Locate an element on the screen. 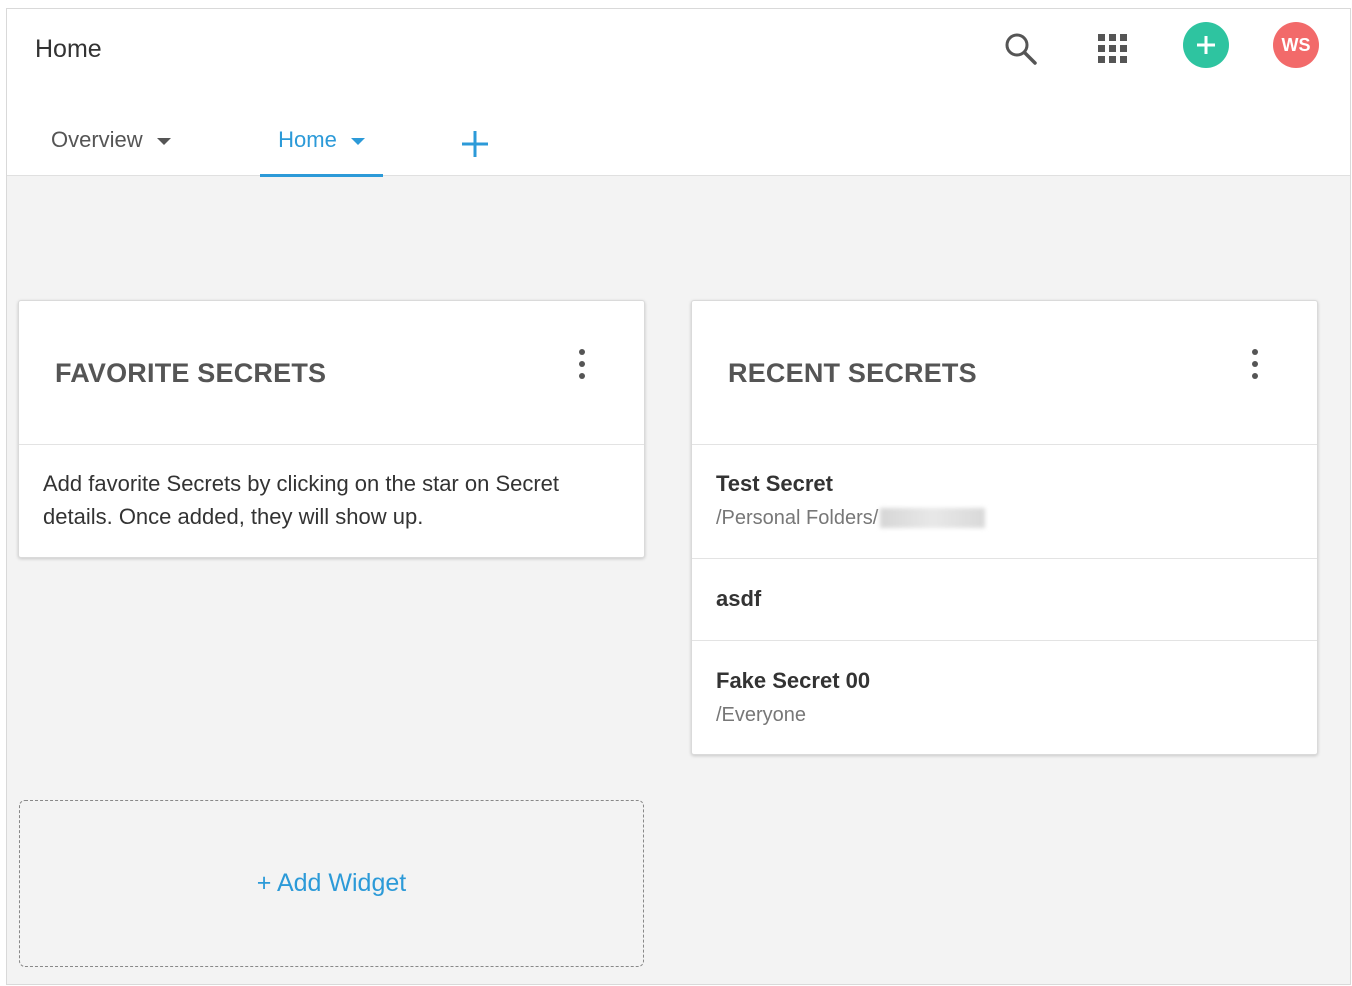 The image size is (1352, 986). search-icon is located at coordinates (1021, 49).